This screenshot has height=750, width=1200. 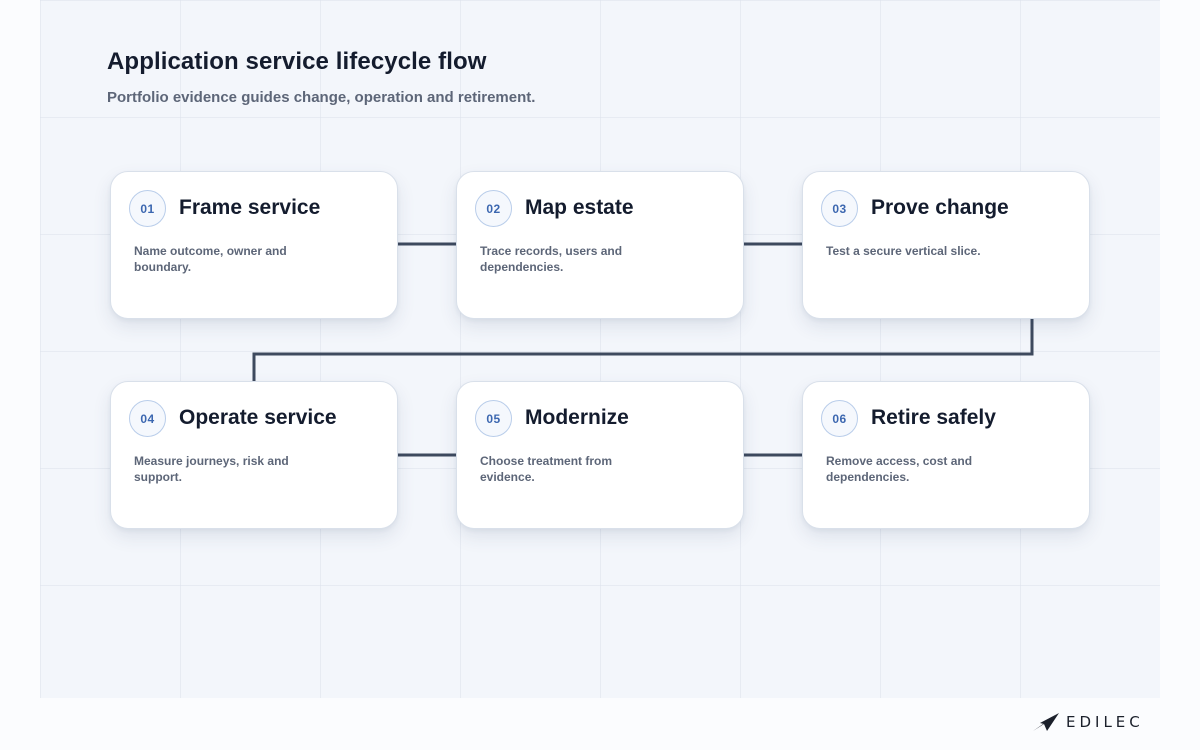 I want to click on paper-plane-logo-icon, so click(x=1046, y=722).